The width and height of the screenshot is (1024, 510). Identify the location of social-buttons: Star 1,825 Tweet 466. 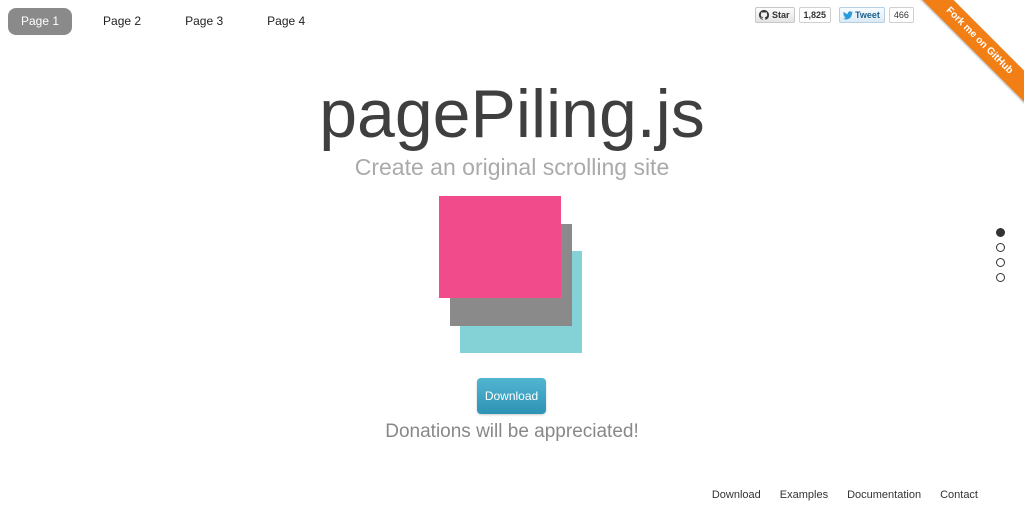
(834, 15).